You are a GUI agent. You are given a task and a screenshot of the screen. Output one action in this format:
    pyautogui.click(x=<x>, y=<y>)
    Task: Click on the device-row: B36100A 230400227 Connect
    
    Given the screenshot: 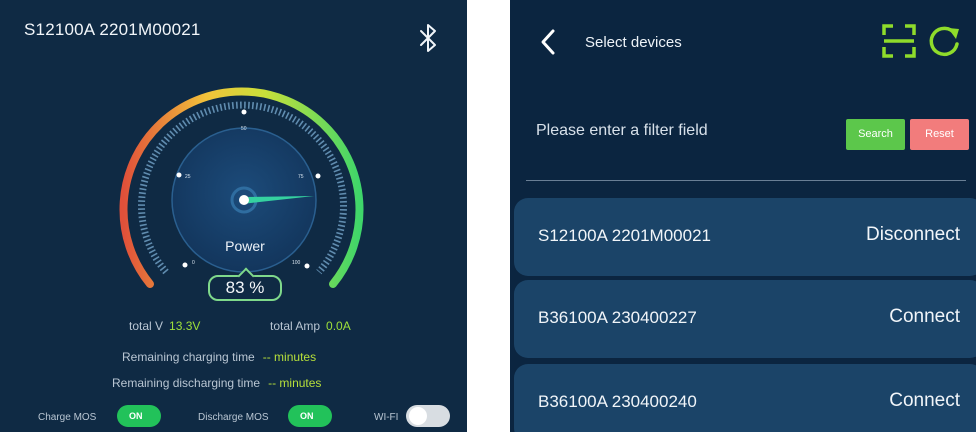 What is the action you would take?
    pyautogui.click(x=745, y=319)
    